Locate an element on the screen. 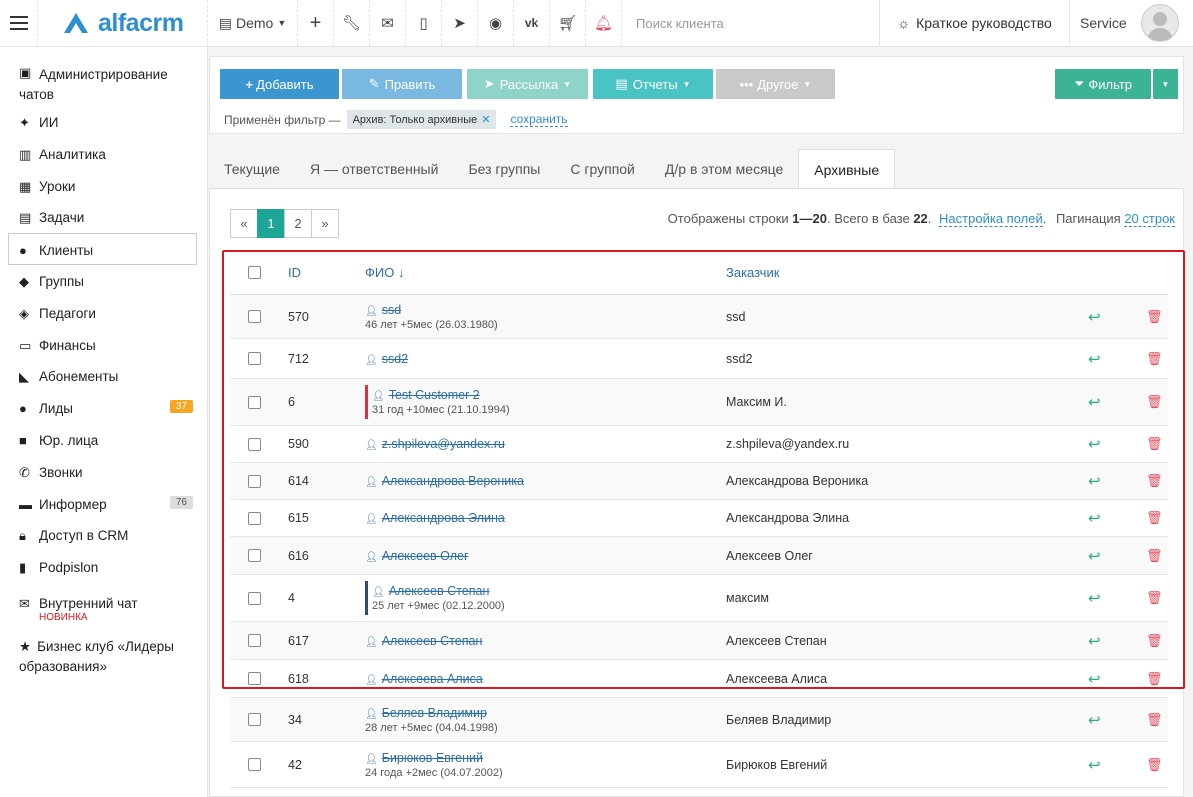  sidebar-item-chat-admin: ▣ Администрирование чатов is located at coordinates (103, 82).